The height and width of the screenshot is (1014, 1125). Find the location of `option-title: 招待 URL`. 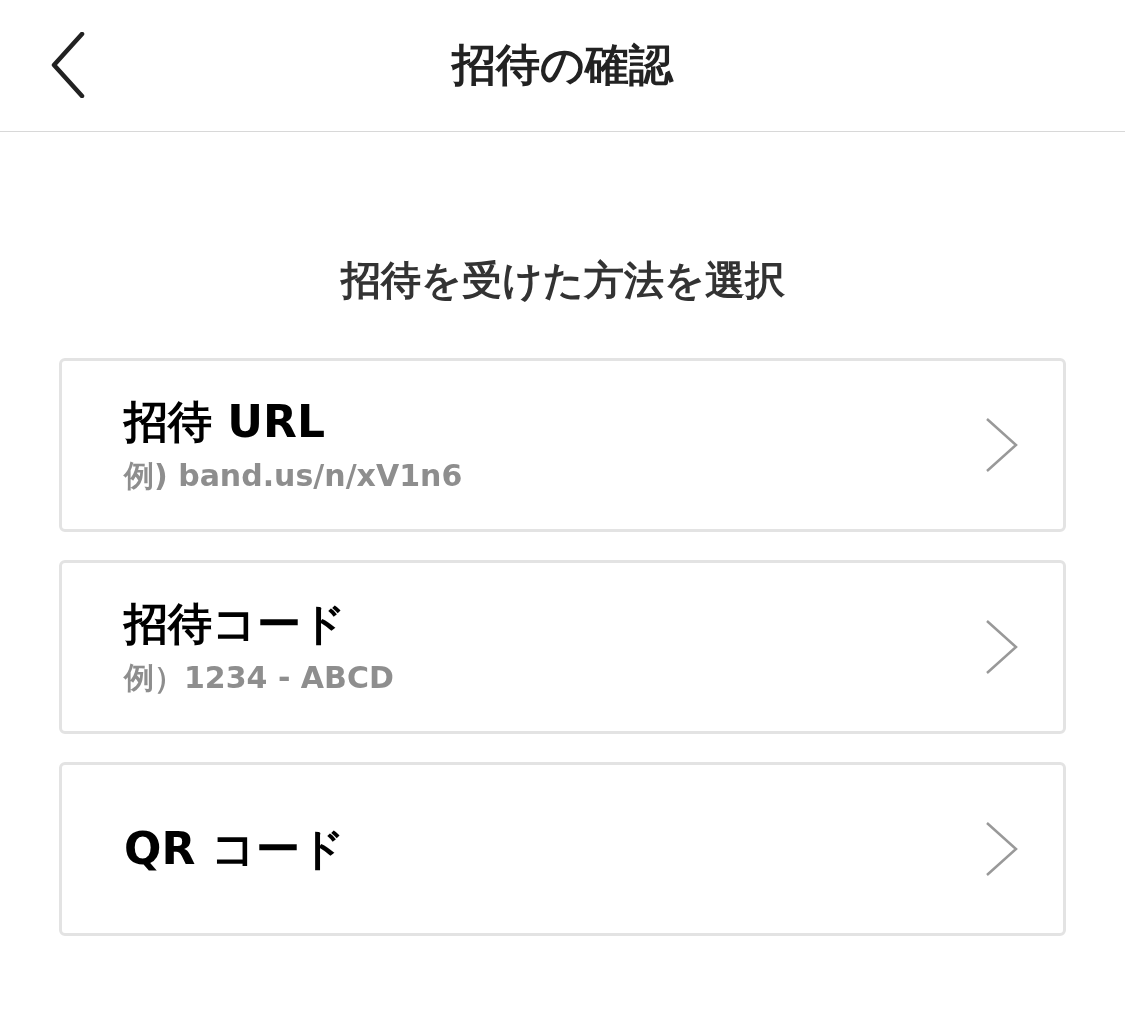

option-title: 招待 URL is located at coordinates (225, 422).